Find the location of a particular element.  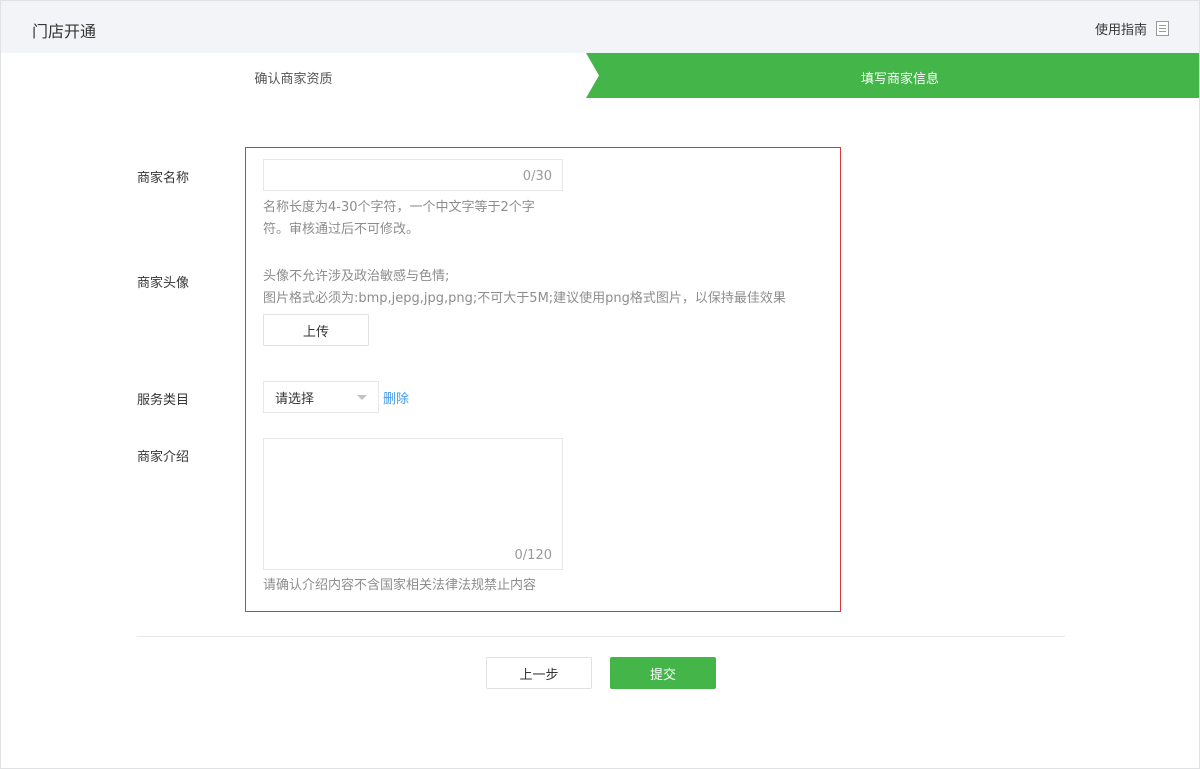

merchant-name-tip-2: 符。审核通过后不可修改。 is located at coordinates (341, 229).